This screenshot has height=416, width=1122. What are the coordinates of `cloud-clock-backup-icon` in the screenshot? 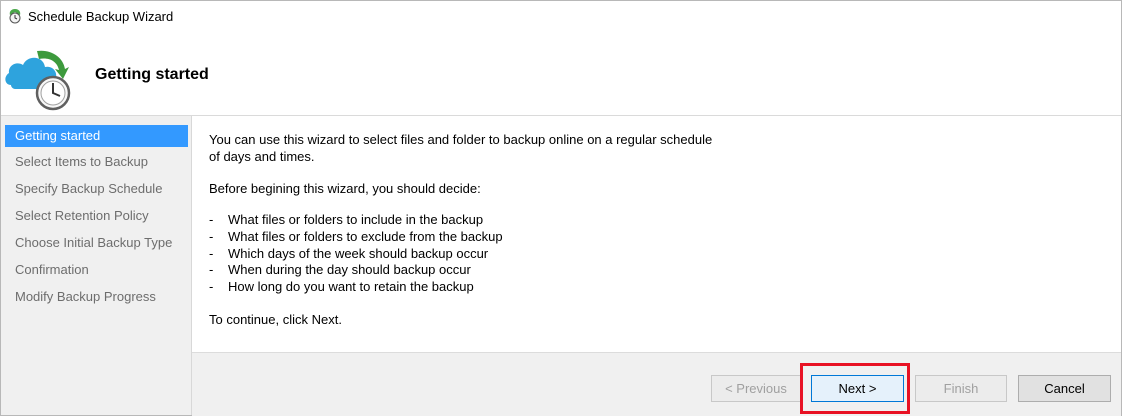 It's located at (39, 79).